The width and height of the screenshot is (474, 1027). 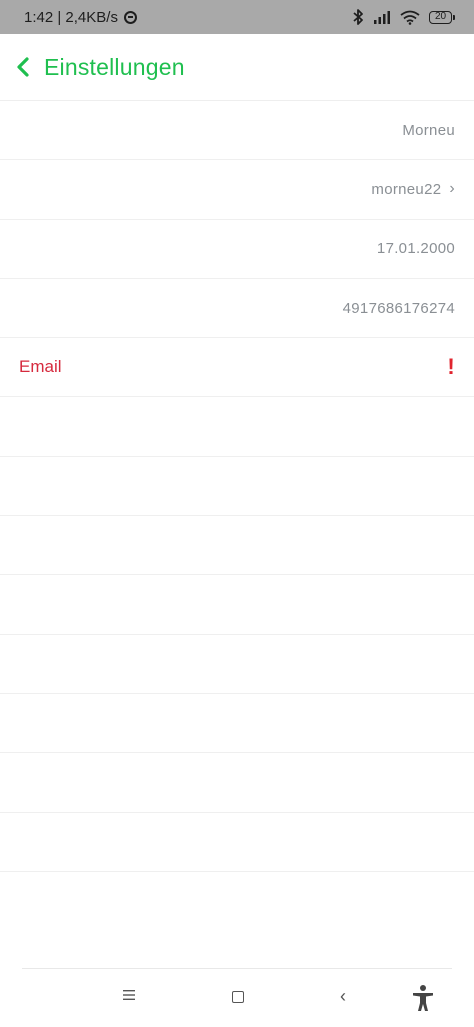 What do you see at coordinates (442, 17) in the screenshot?
I see `battery-icon: 20` at bounding box center [442, 17].